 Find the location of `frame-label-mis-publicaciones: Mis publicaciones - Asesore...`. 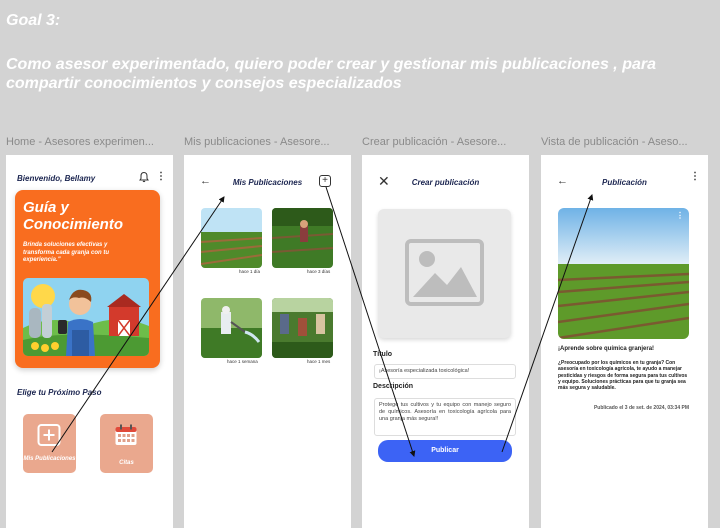

frame-label-mis-publicaciones: Mis publicaciones - Asesore... is located at coordinates (257, 142).